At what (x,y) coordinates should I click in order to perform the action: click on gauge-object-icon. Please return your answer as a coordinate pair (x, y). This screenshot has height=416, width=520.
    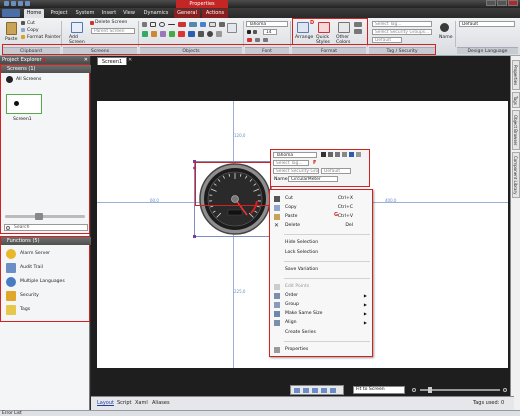
    Looking at the image, I should click on (222, 24).